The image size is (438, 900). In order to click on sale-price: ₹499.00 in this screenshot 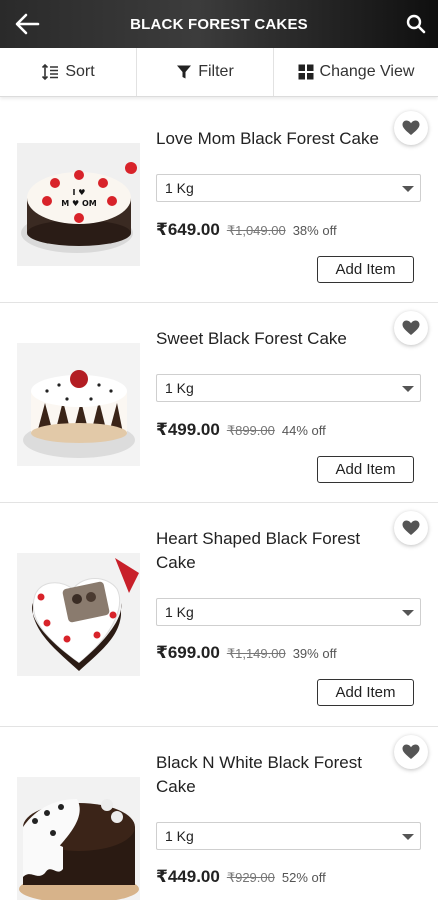, I will do `click(188, 429)`.